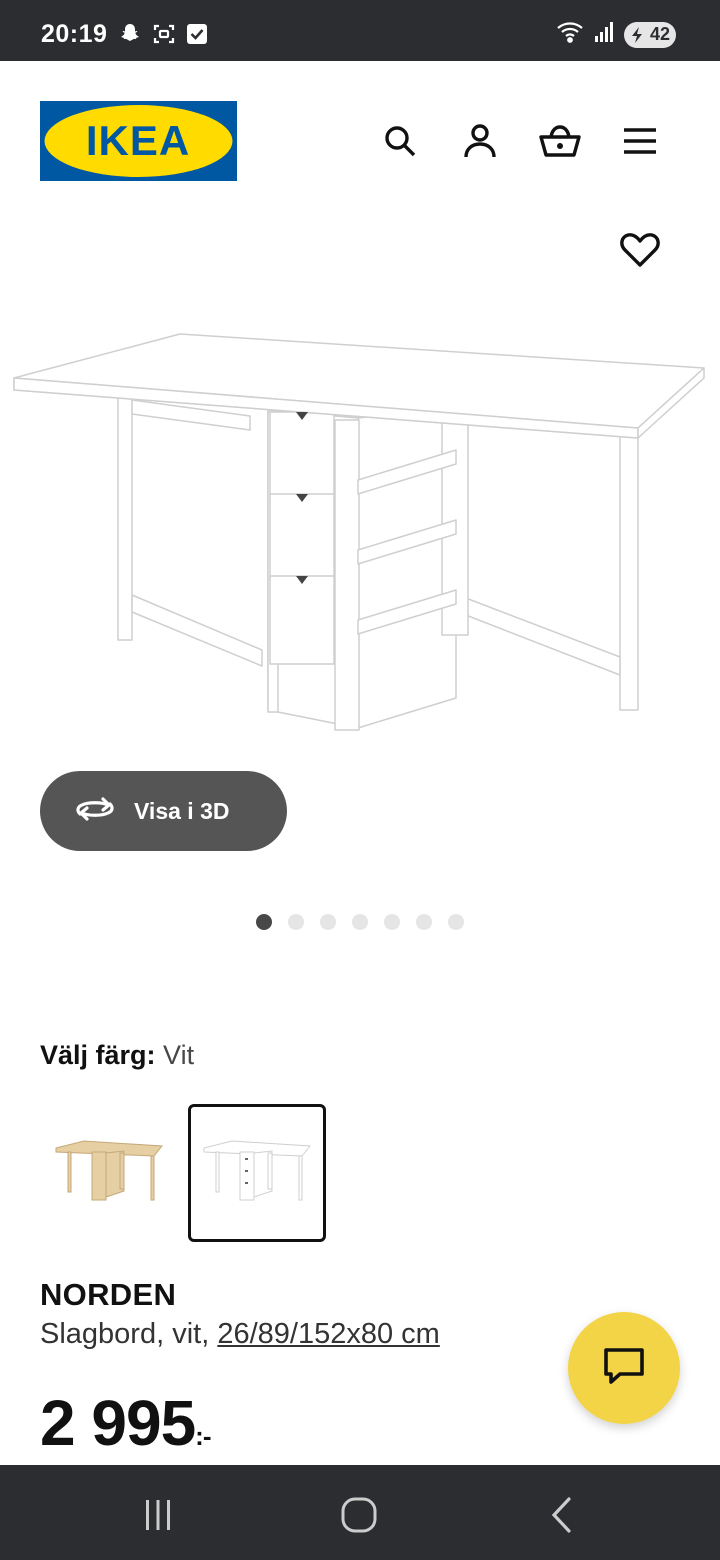 The height and width of the screenshot is (1560, 720). I want to click on color-swatch-white, so click(257, 1173).